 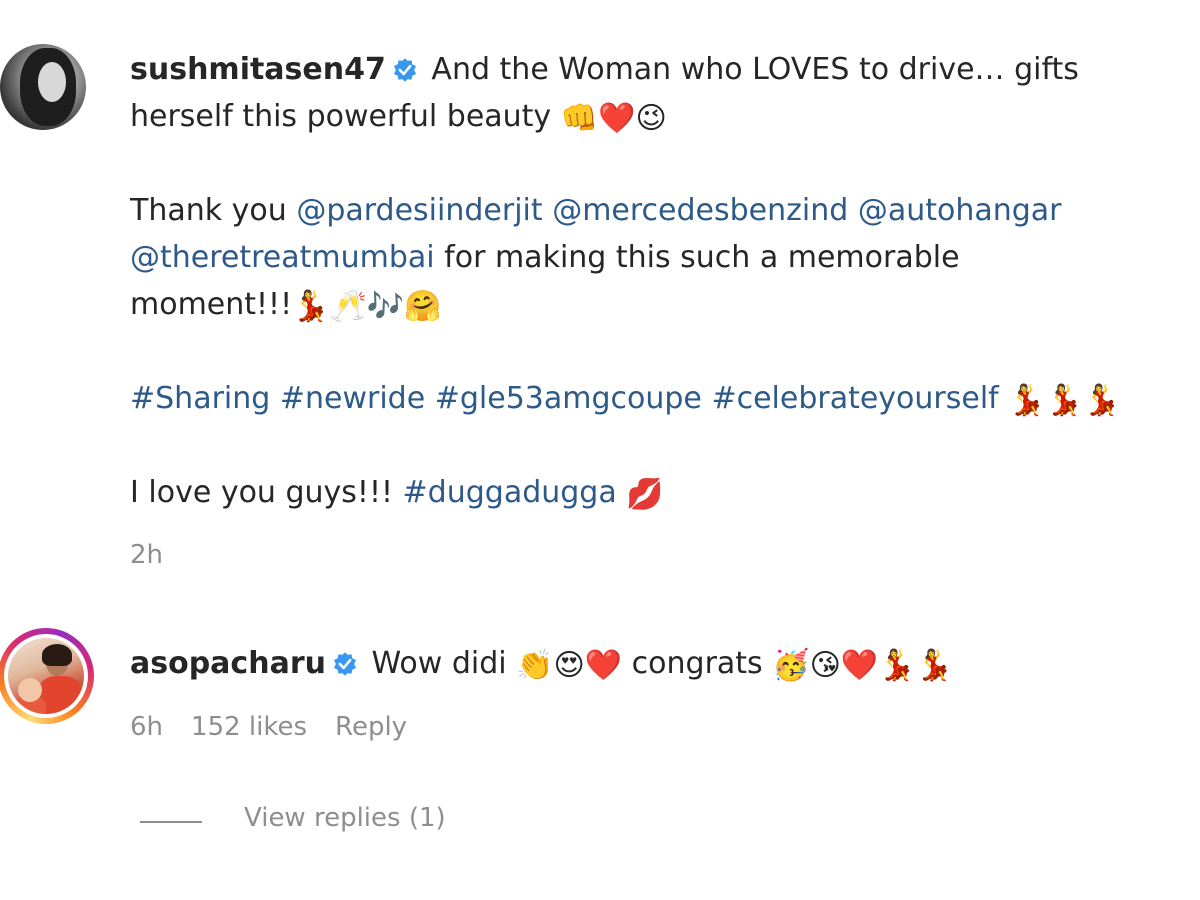 I want to click on caption-emojis-3: 💃💃💃, so click(x=1064, y=400).